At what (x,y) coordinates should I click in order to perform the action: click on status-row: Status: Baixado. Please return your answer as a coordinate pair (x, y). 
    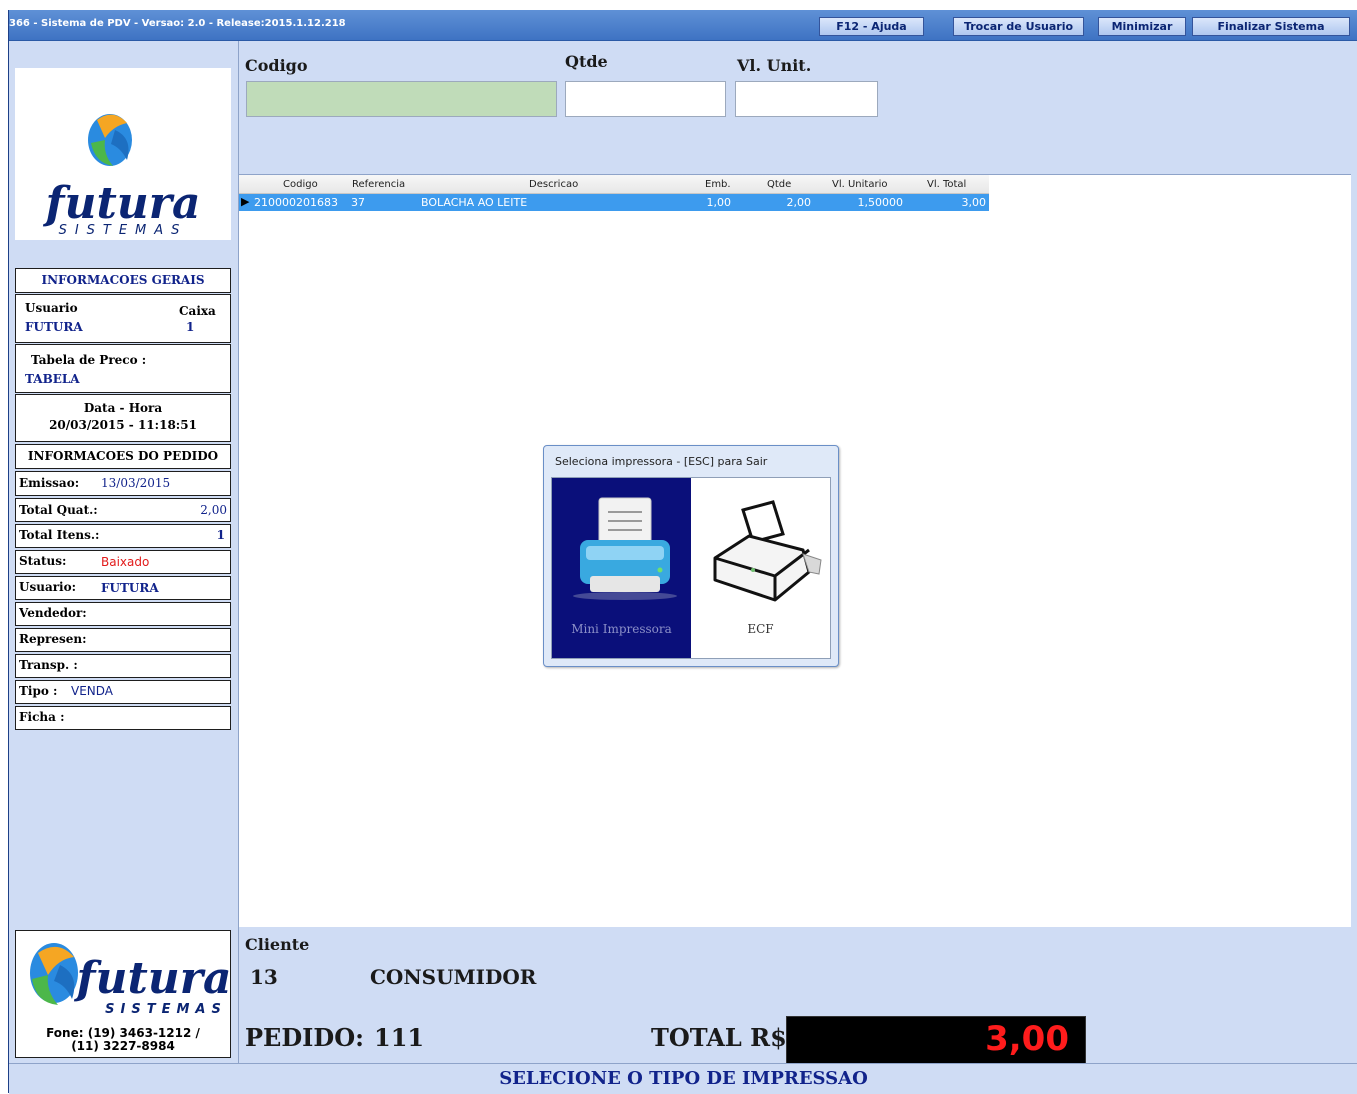
    Looking at the image, I should click on (123, 562).